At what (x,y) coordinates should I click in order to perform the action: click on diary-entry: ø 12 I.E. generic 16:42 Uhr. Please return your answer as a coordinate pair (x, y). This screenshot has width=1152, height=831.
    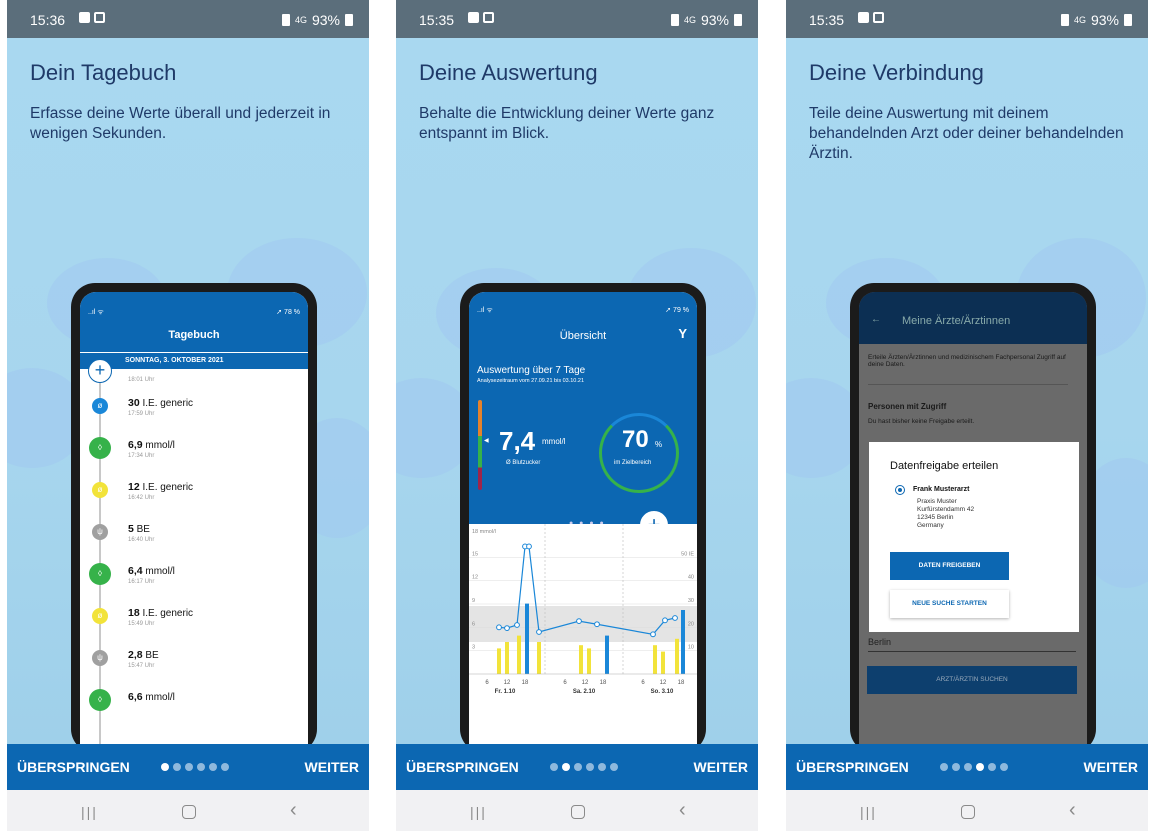
    Looking at the image, I should click on (194, 499).